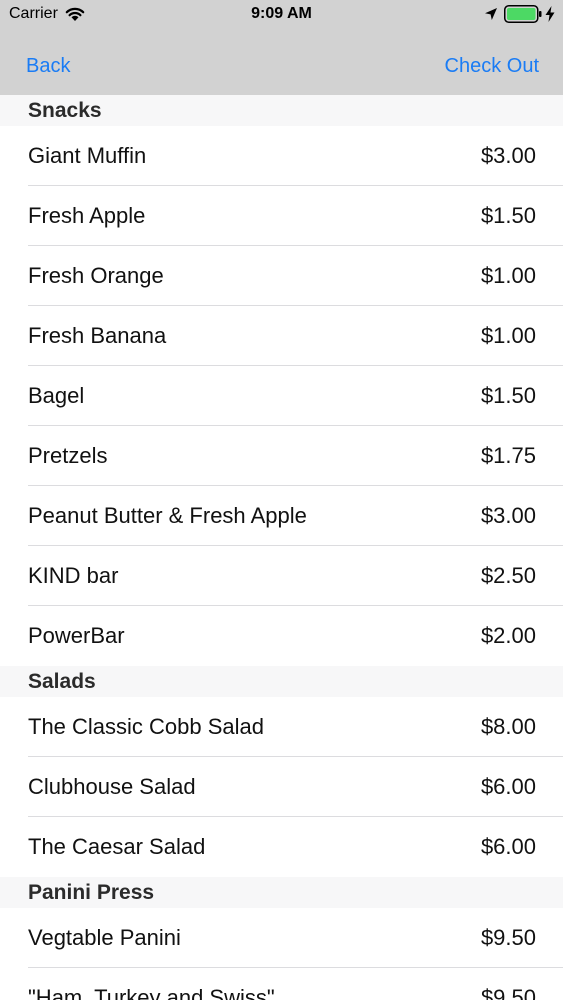 Image resolution: width=563 pixels, height=1000 pixels. Describe the element at coordinates (117, 846) in the screenshot. I see `menu-item-name: The Caesar Salad` at that location.